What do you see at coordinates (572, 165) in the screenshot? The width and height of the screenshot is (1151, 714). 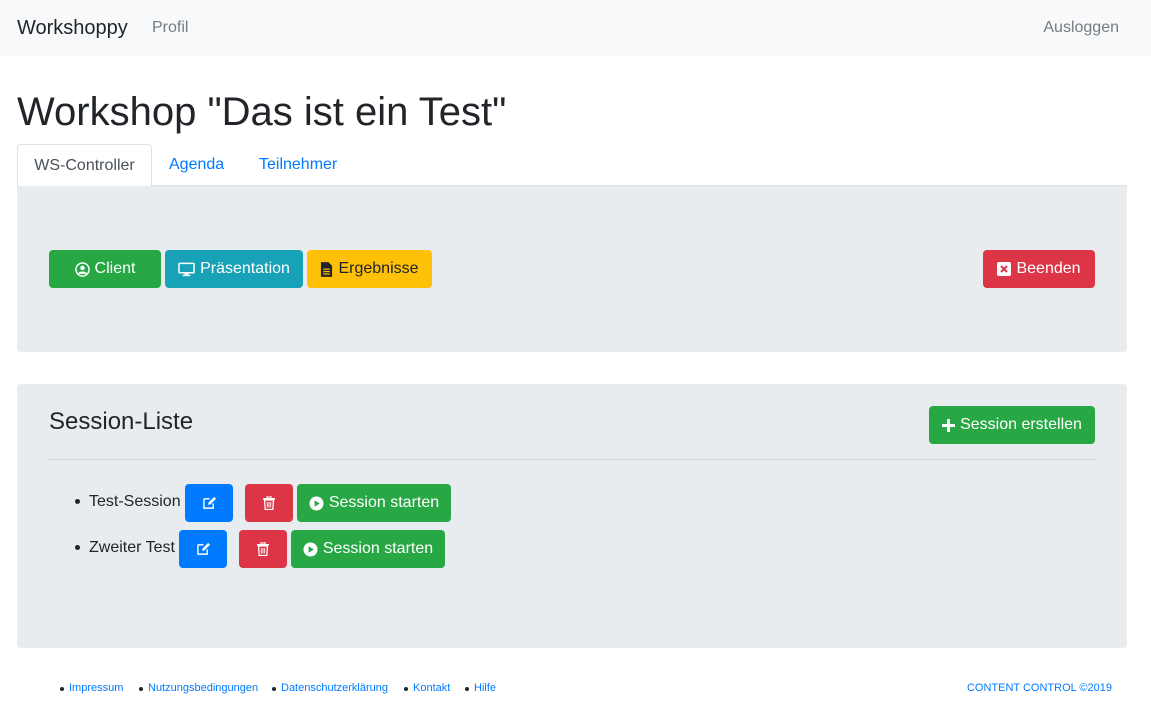 I see `tab-bar: WS-Controller Agenda Teilnehmer` at bounding box center [572, 165].